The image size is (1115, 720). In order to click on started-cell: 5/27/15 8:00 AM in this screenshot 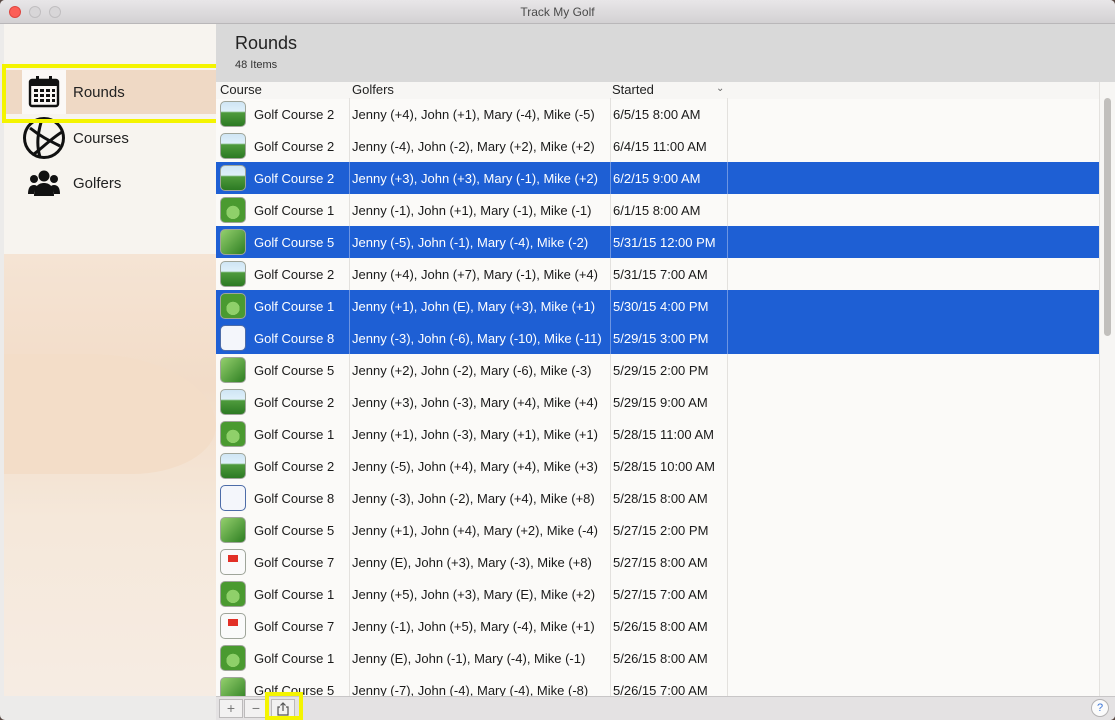, I will do `click(660, 562)`.